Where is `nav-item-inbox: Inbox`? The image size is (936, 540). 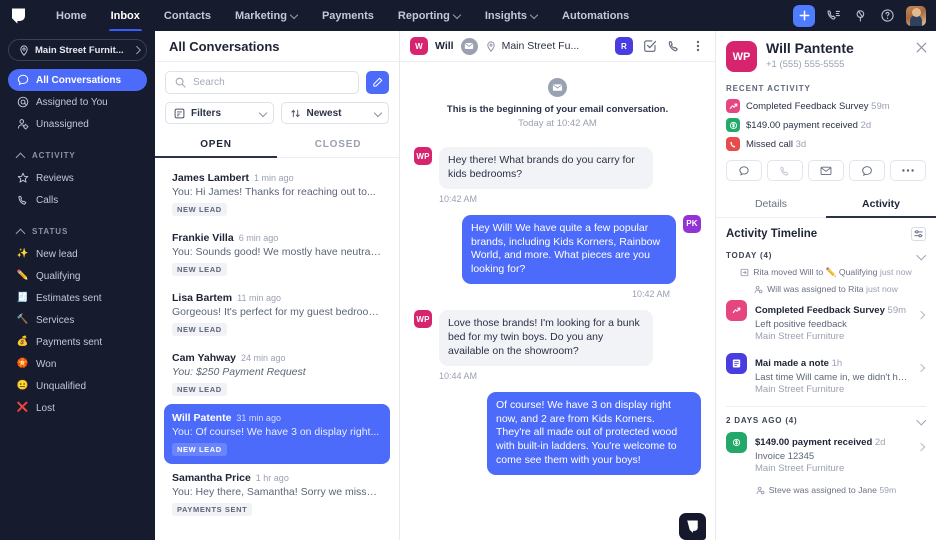 nav-item-inbox: Inbox is located at coordinates (125, 15).